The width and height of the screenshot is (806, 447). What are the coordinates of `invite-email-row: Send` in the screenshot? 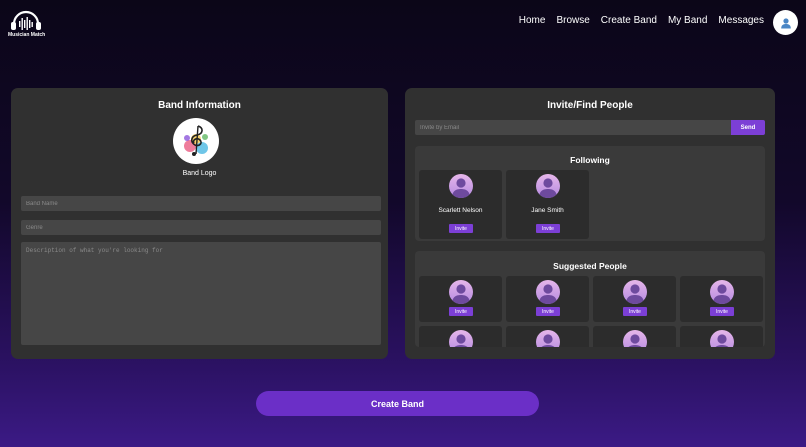 It's located at (590, 127).